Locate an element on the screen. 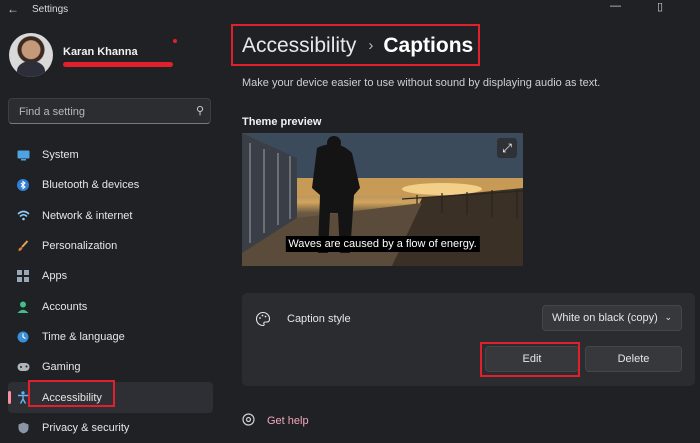 The height and width of the screenshot is (443, 700). sidebar-item-time-language: Time & language is located at coordinates (110, 337).